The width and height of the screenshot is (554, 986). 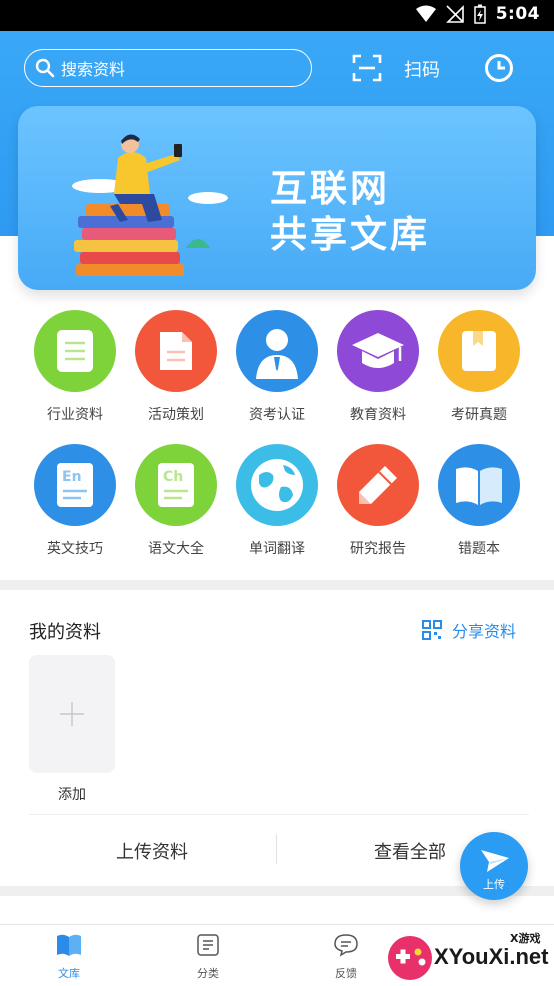 What do you see at coordinates (72, 477) in the screenshot?
I see `svg-text: En` at bounding box center [72, 477].